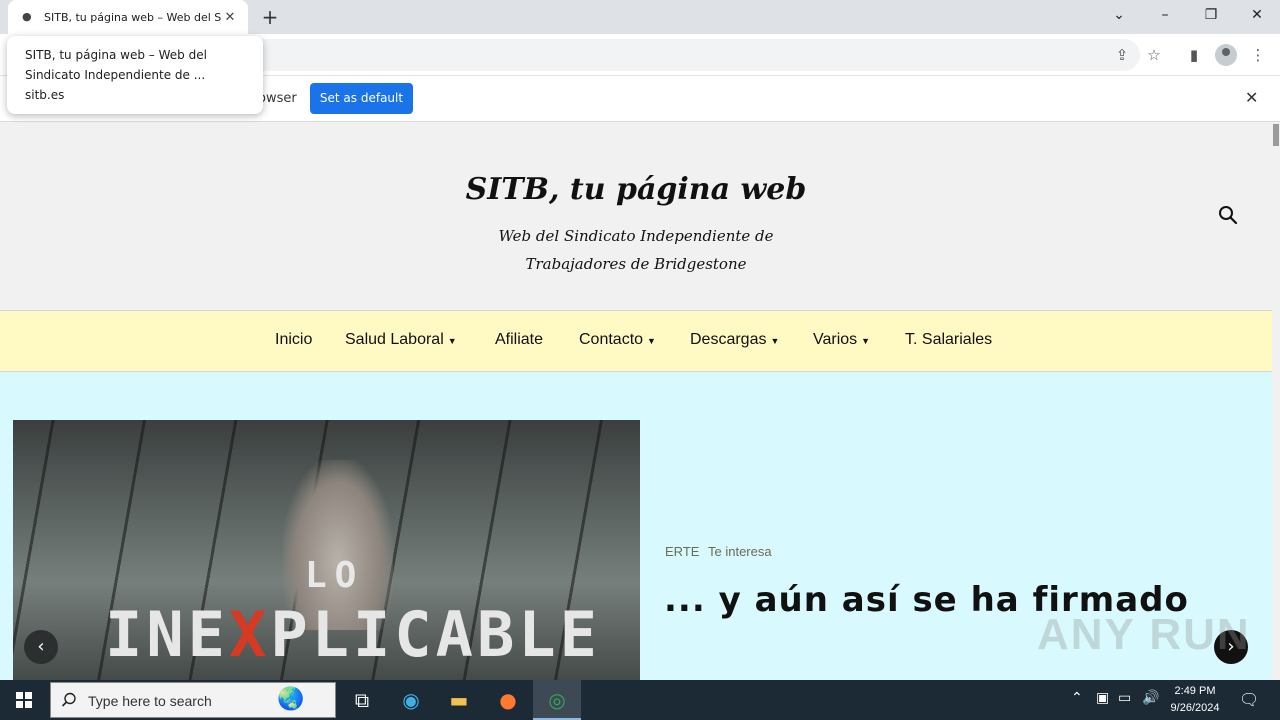 The width and height of the screenshot is (1280, 720). I want to click on slide-image-text-b: PLICABLE, so click(435, 634).